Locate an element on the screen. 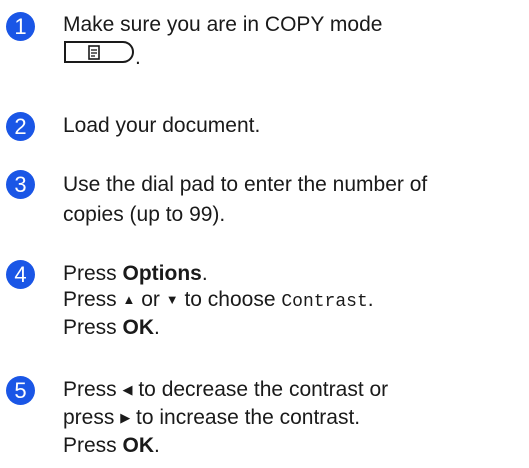 This screenshot has width=529, height=468. down-arrow-icon: ▼ is located at coordinates (172, 299).